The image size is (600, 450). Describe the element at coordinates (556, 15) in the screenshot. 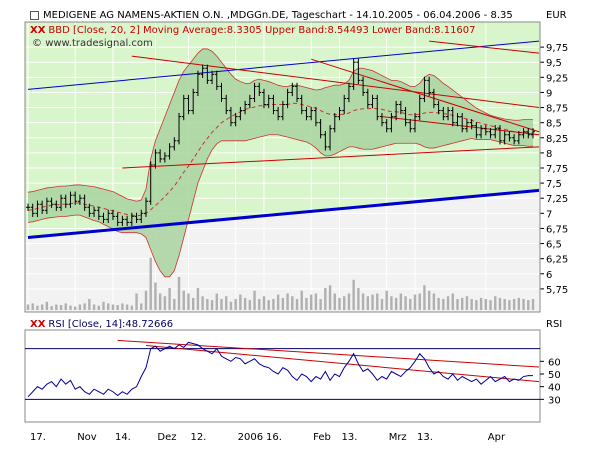

I see `currency-label: EUR` at that location.